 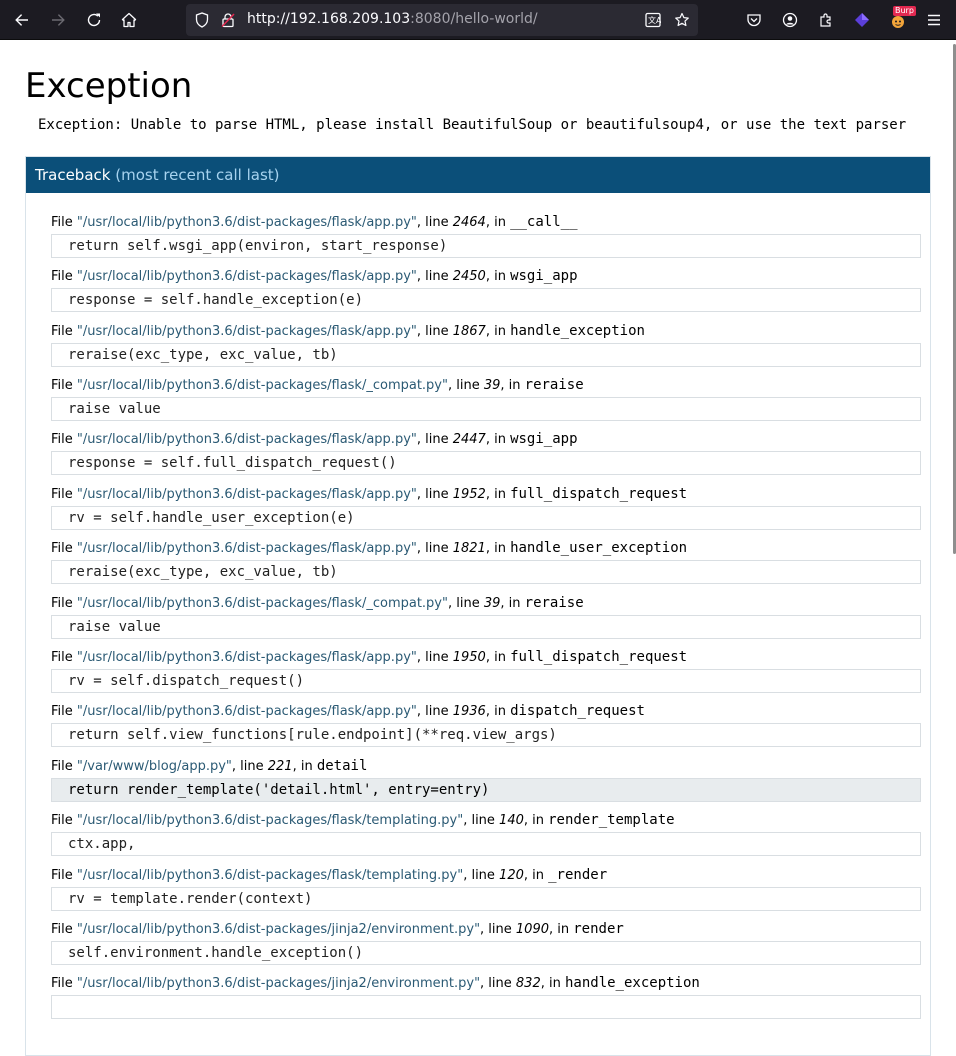 What do you see at coordinates (486, 518) in the screenshot?
I see `frame-source-line: rv = self.handle_user_exception(e)` at bounding box center [486, 518].